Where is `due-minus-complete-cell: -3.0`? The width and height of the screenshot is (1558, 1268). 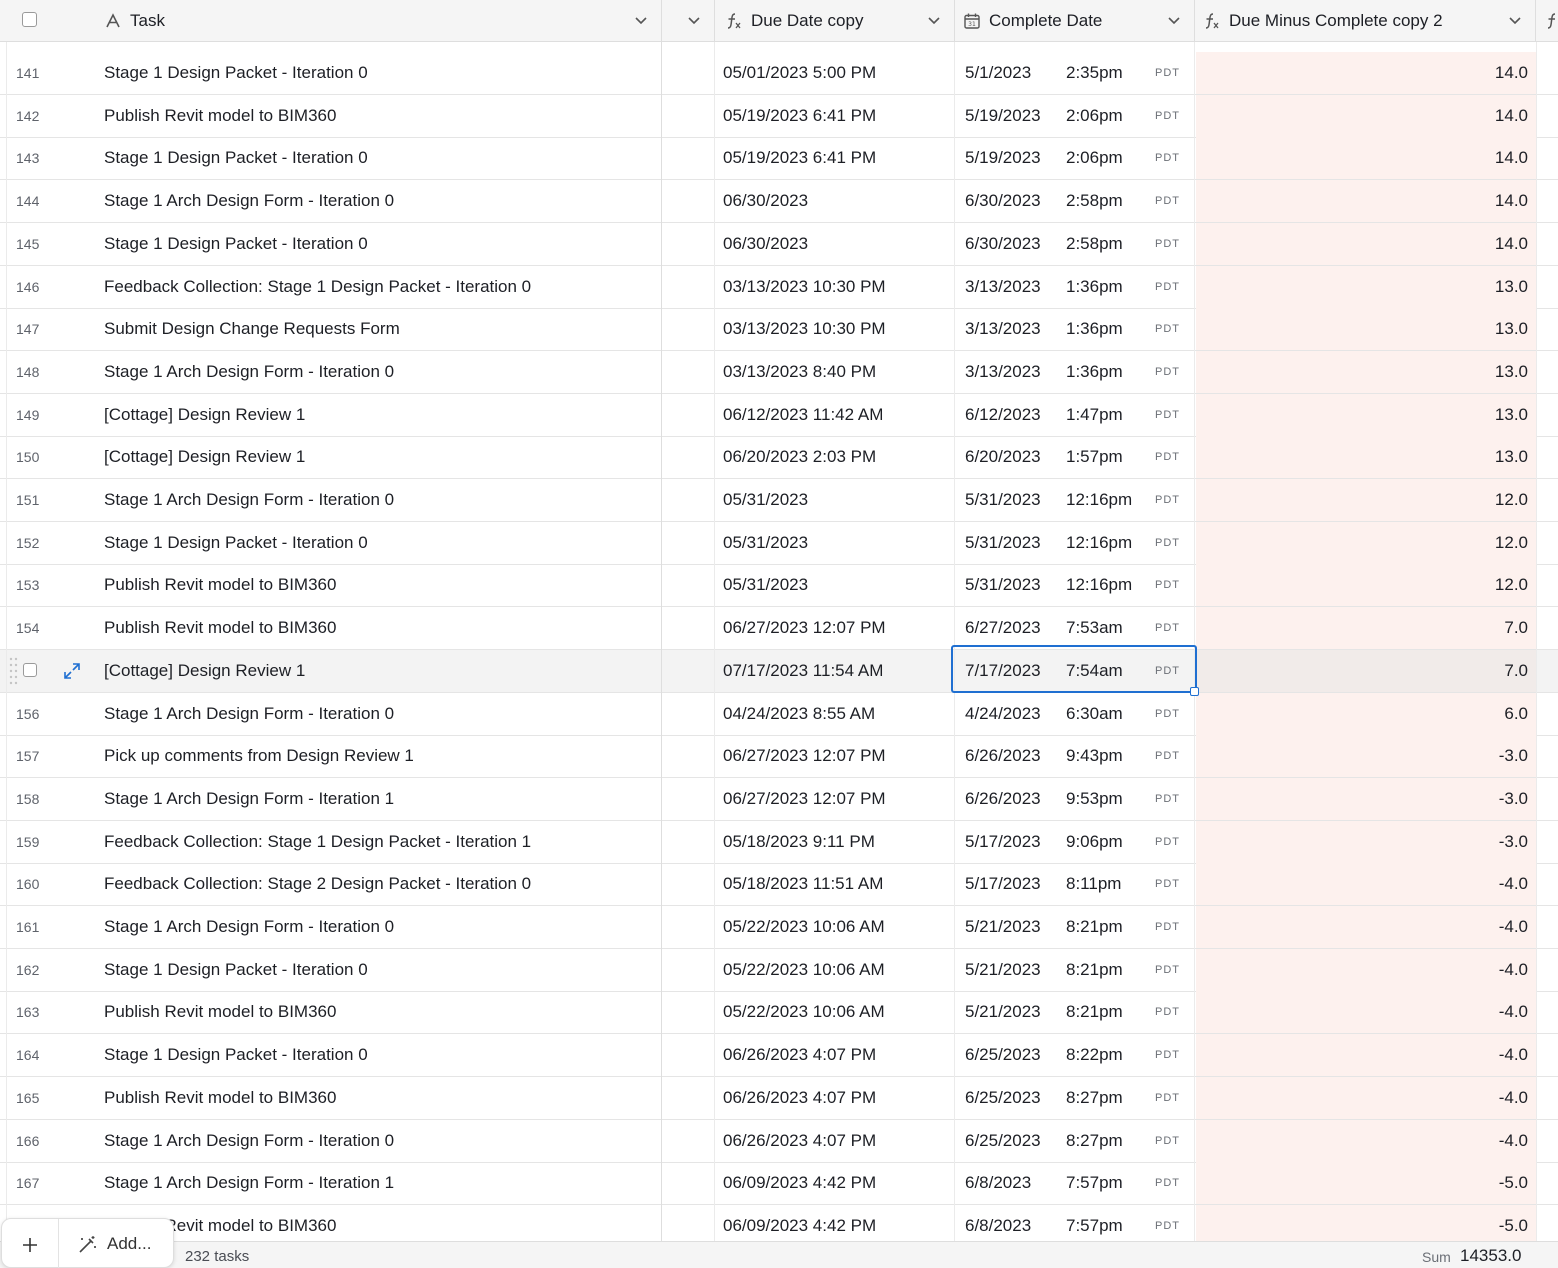 due-minus-complete-cell: -3.0 is located at coordinates (1366, 798).